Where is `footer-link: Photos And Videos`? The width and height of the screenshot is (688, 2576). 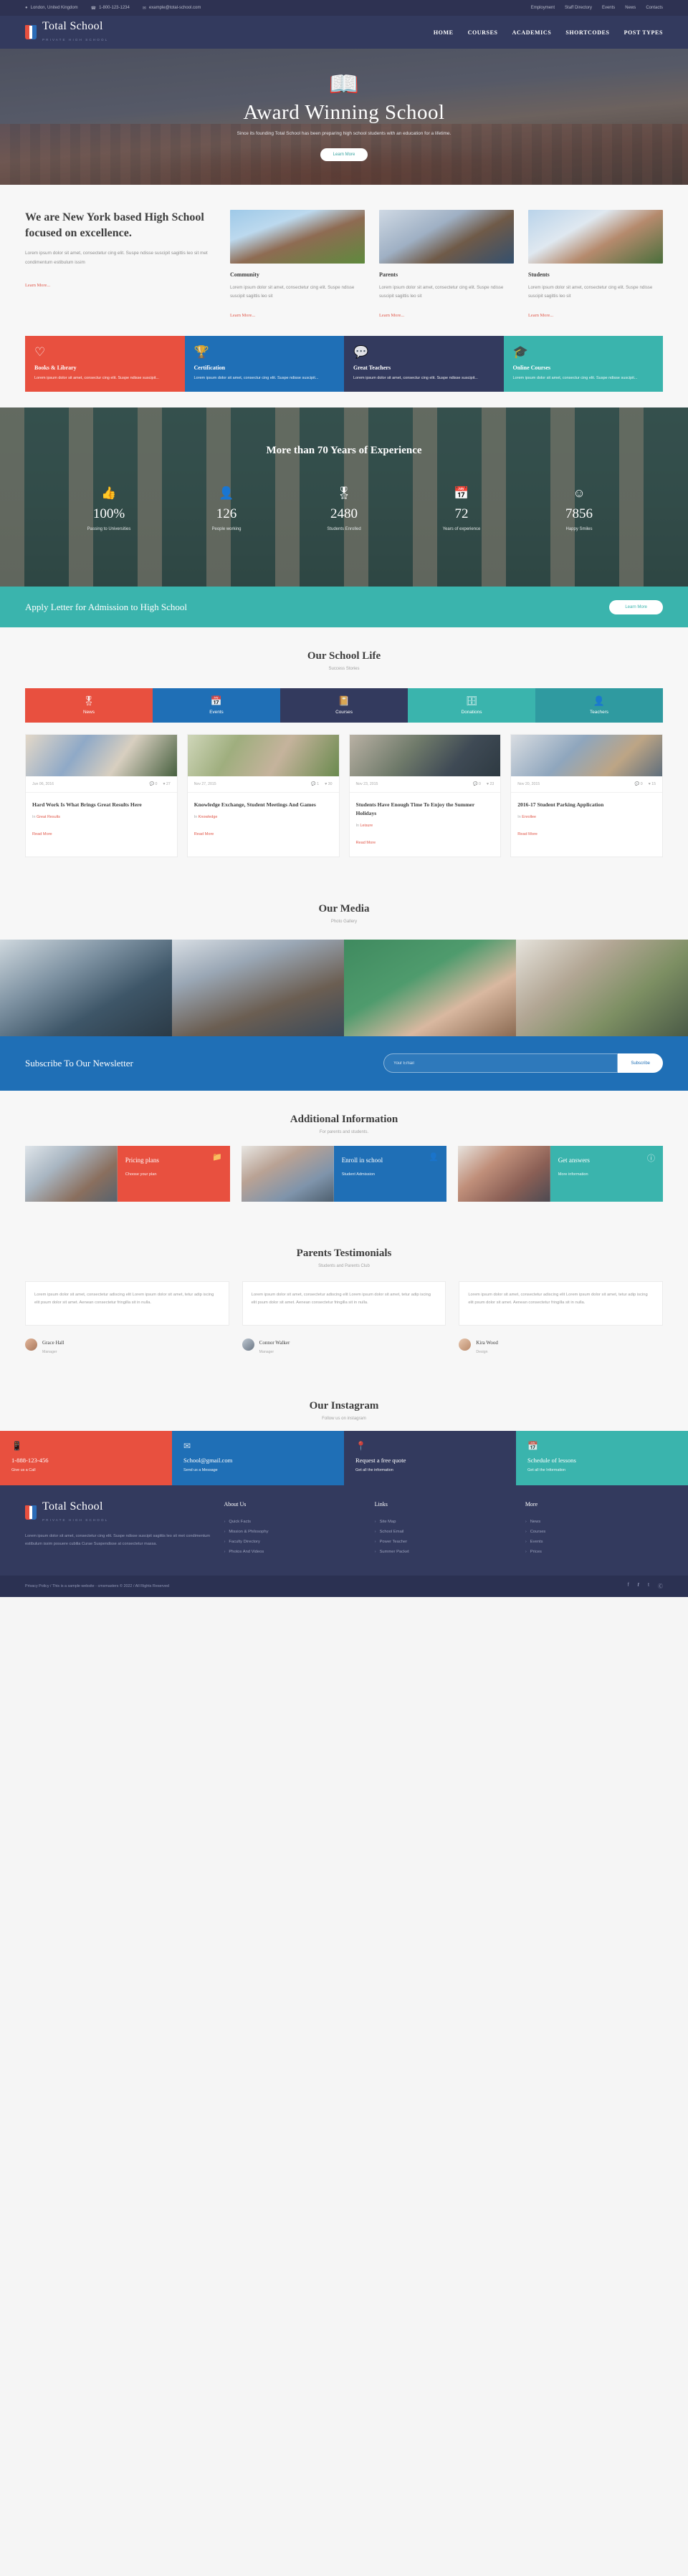 footer-link: Photos And Videos is located at coordinates (292, 1552).